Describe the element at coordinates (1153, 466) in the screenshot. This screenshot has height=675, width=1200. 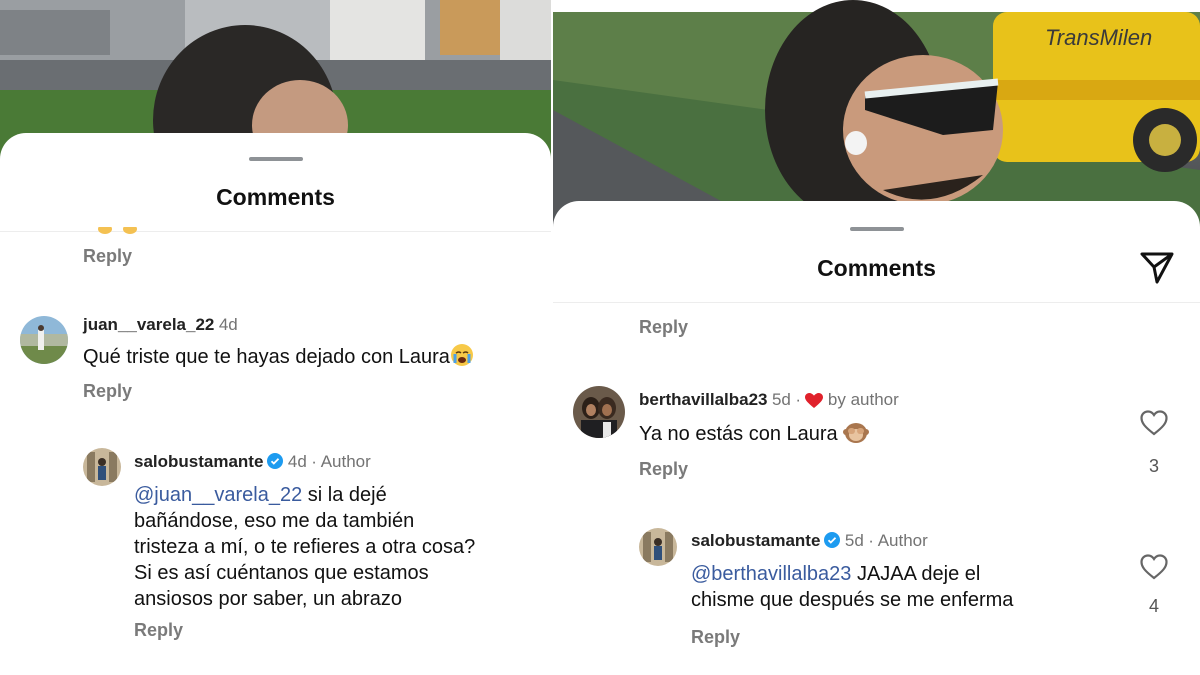
I see `like-count: 3` at that location.